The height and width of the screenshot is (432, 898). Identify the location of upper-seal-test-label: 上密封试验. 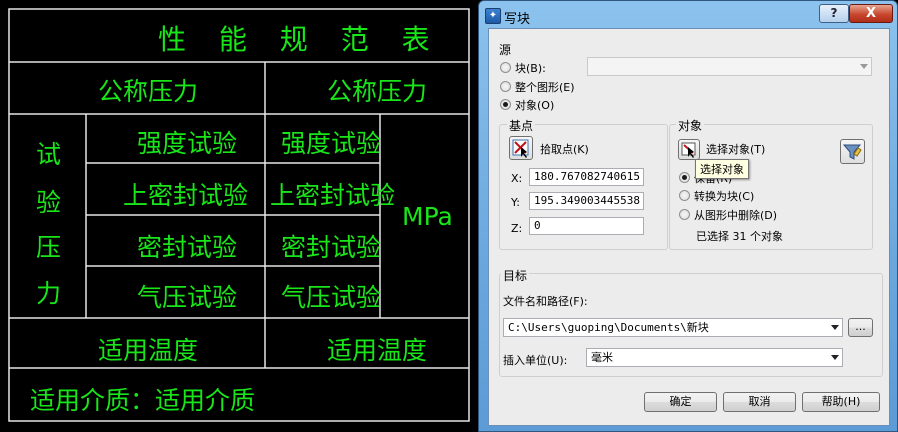
(186, 195).